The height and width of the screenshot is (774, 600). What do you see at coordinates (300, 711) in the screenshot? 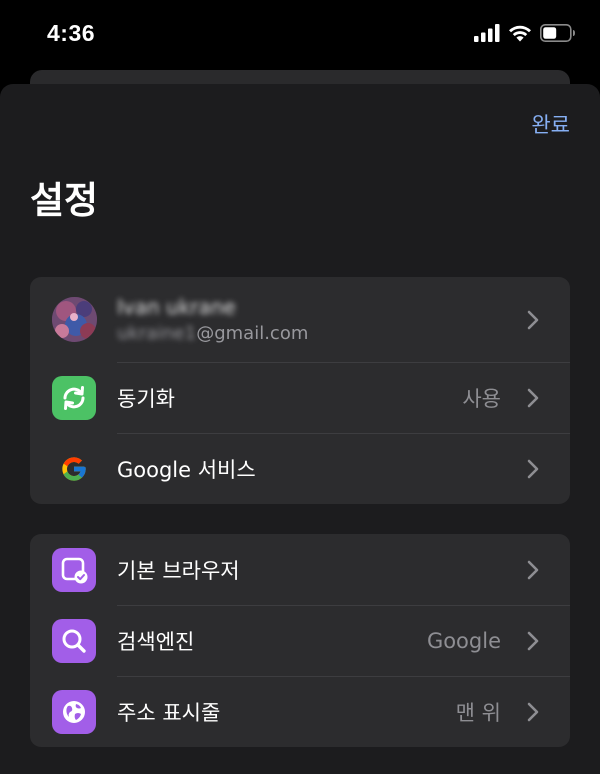
I see `address-bar-row: 주소 표시줄 맨 위` at bounding box center [300, 711].